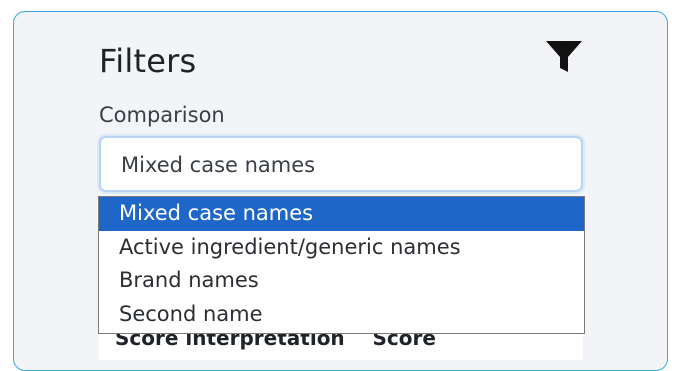 The image size is (674, 371). What do you see at coordinates (341, 214) in the screenshot?
I see `option-mixed-case-names: Mixed case names` at bounding box center [341, 214].